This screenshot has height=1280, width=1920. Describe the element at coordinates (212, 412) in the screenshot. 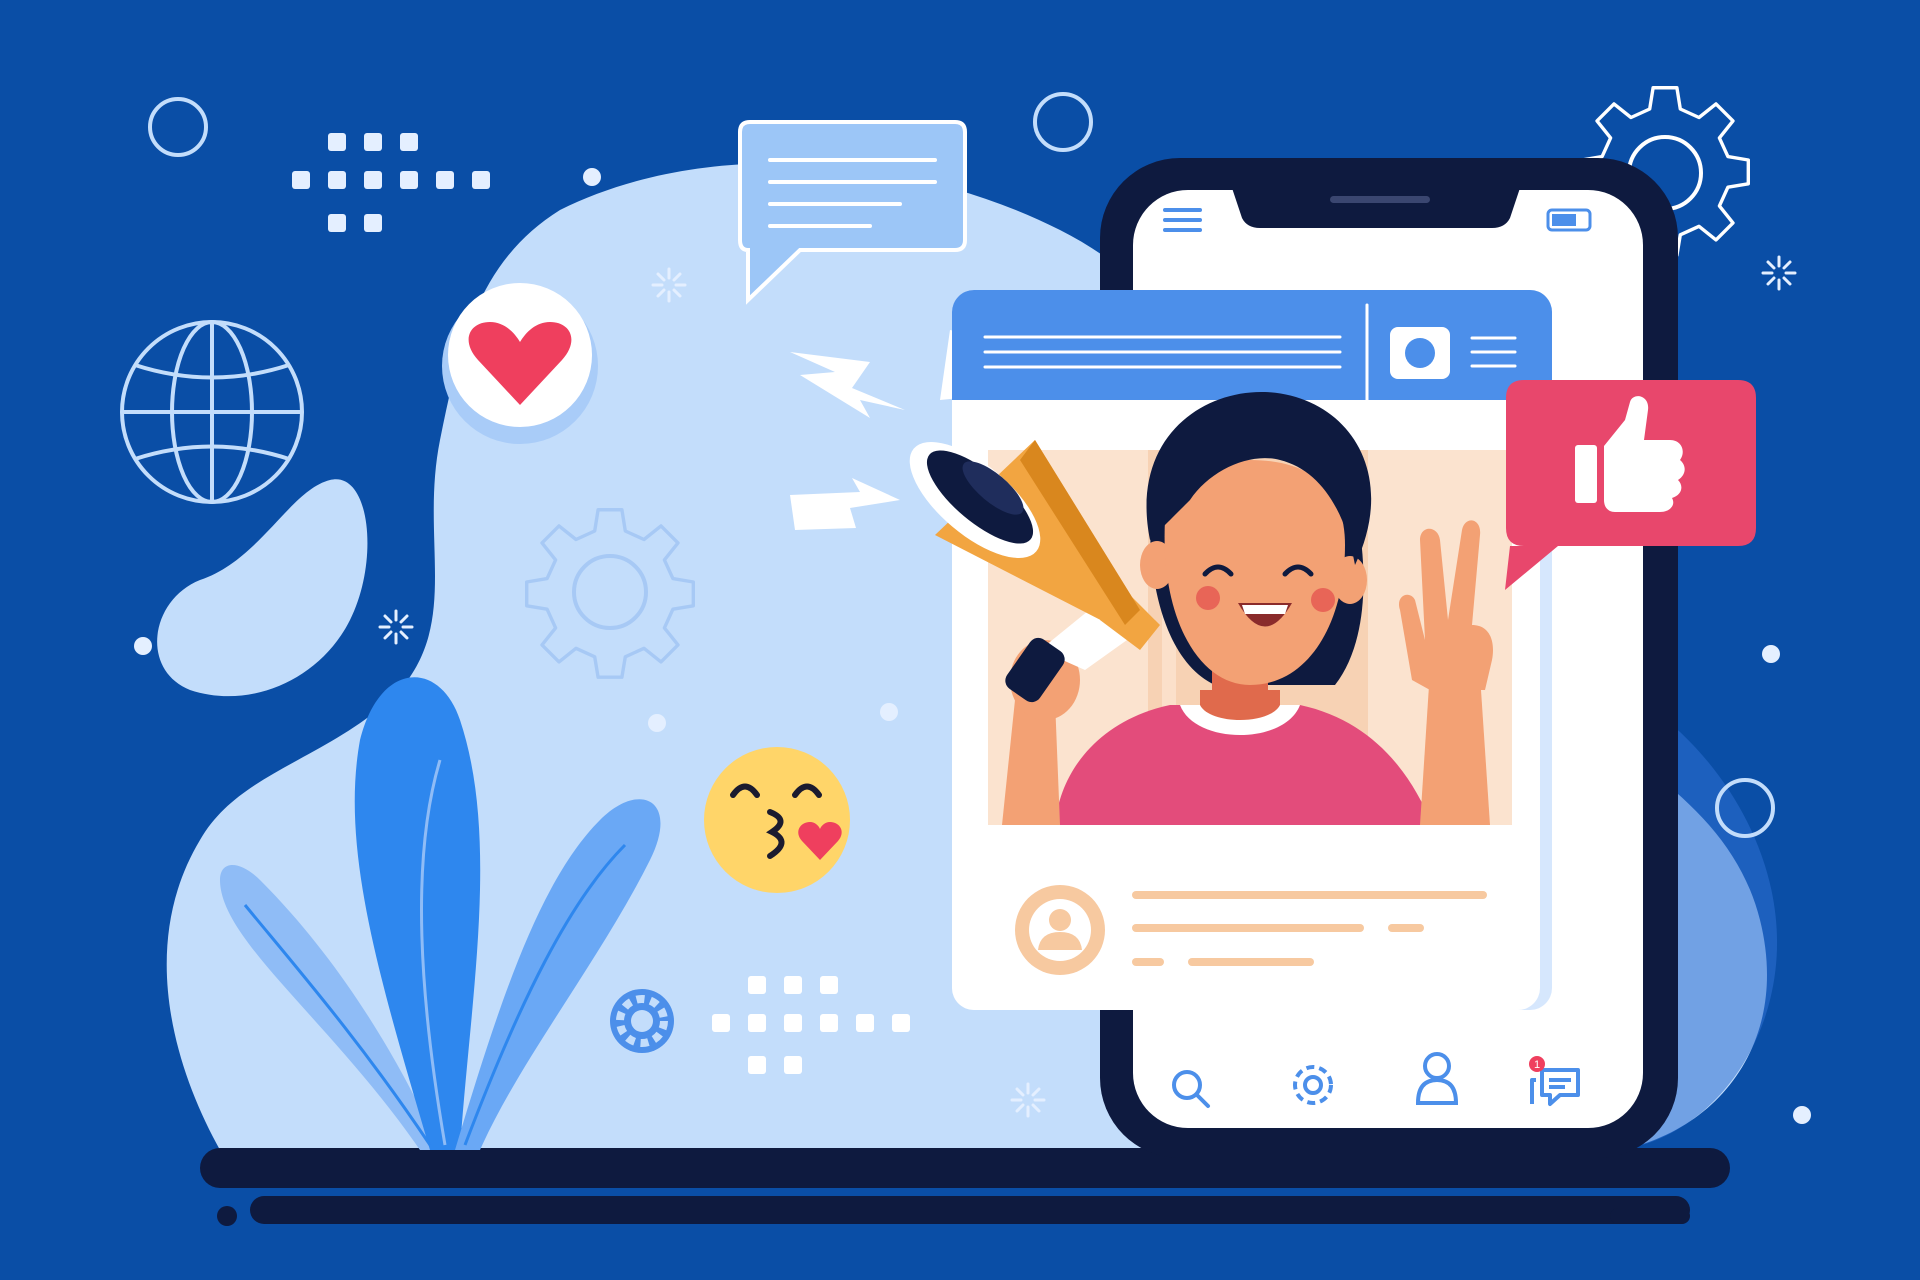

I see `globe-icon` at that location.